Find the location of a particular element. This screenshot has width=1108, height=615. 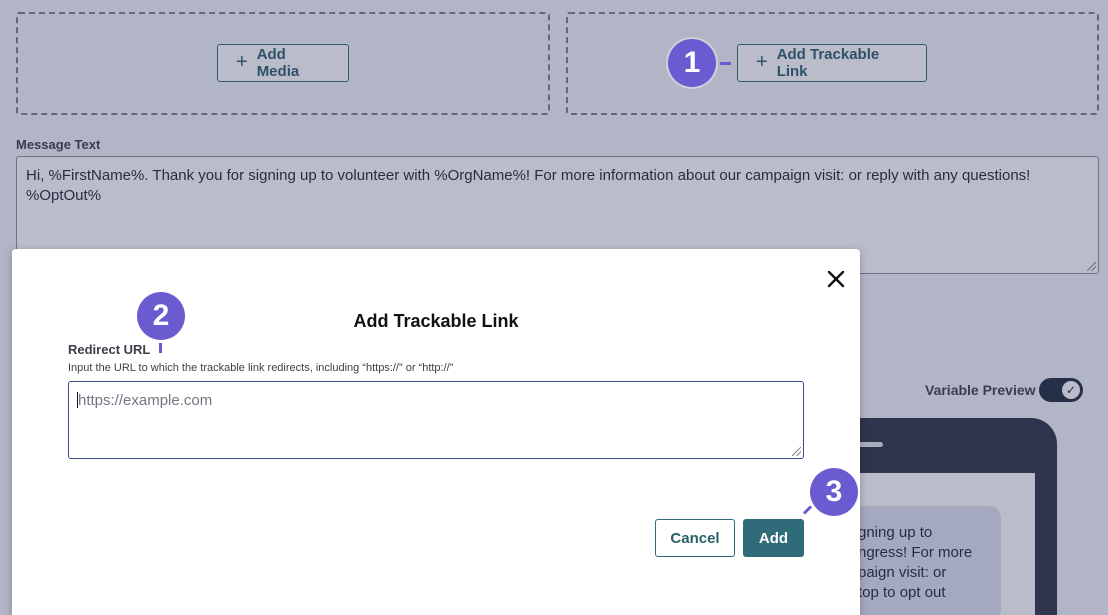

redirect-url-placeholder: https://example.com is located at coordinates (145, 400).